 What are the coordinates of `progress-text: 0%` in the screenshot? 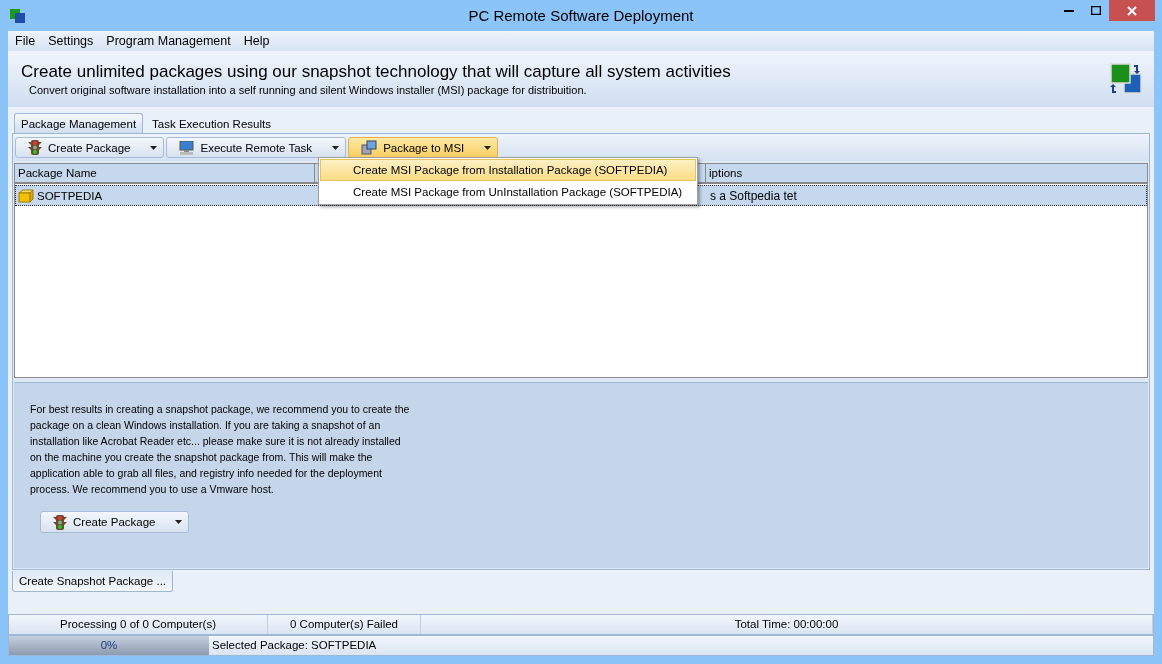 It's located at (109, 645).